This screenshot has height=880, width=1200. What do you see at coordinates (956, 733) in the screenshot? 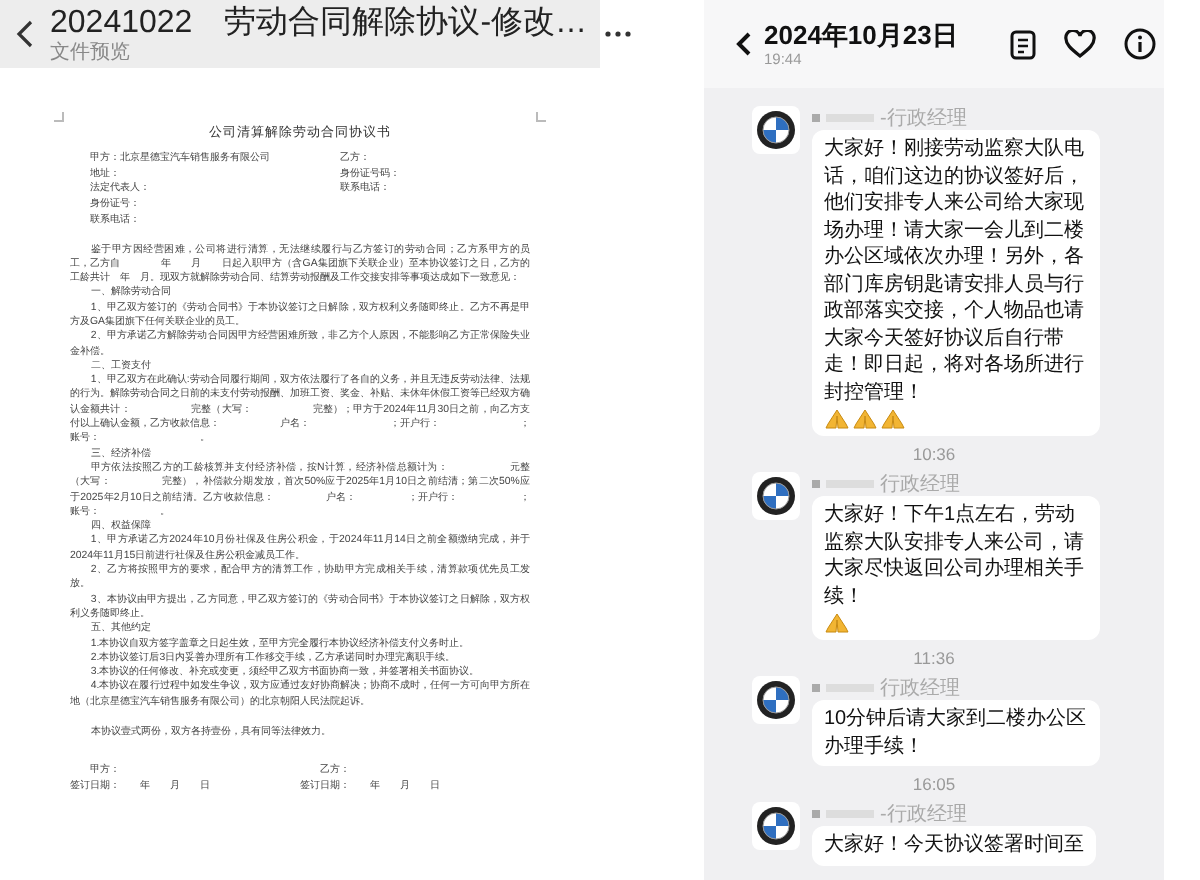
I see `message-text: 10分钟后请大家到二楼办公区办理手续！` at bounding box center [956, 733].